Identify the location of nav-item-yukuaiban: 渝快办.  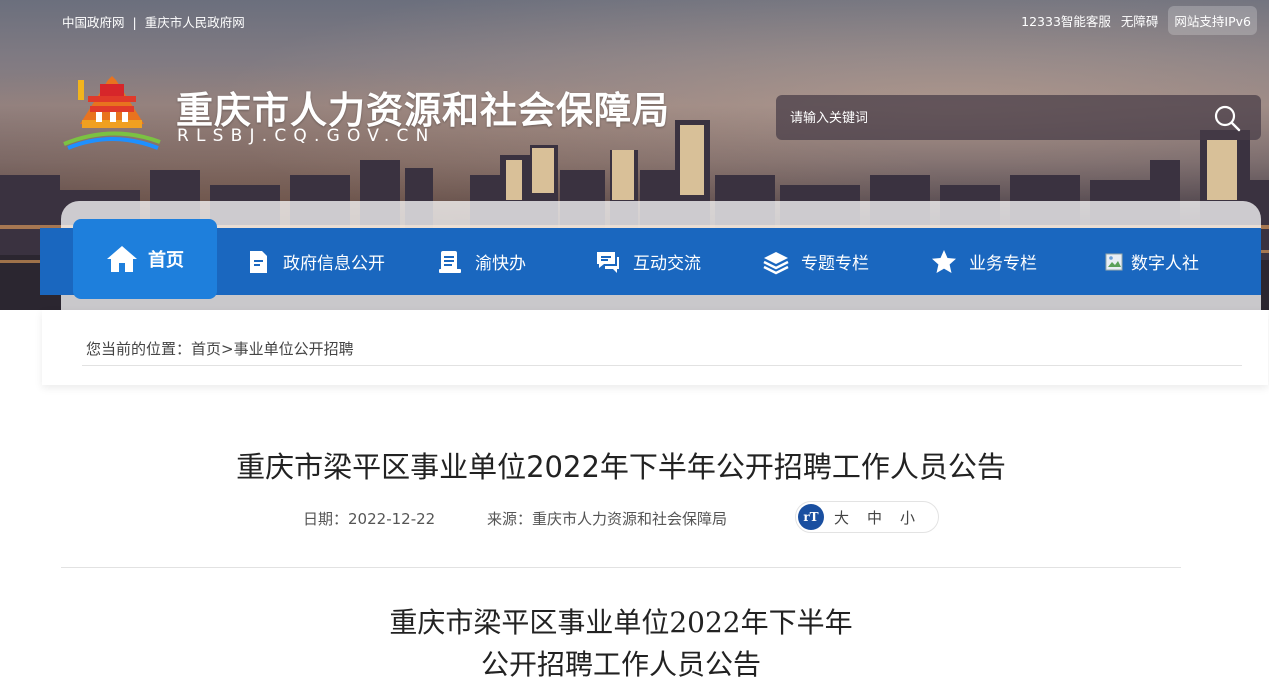
(481, 261).